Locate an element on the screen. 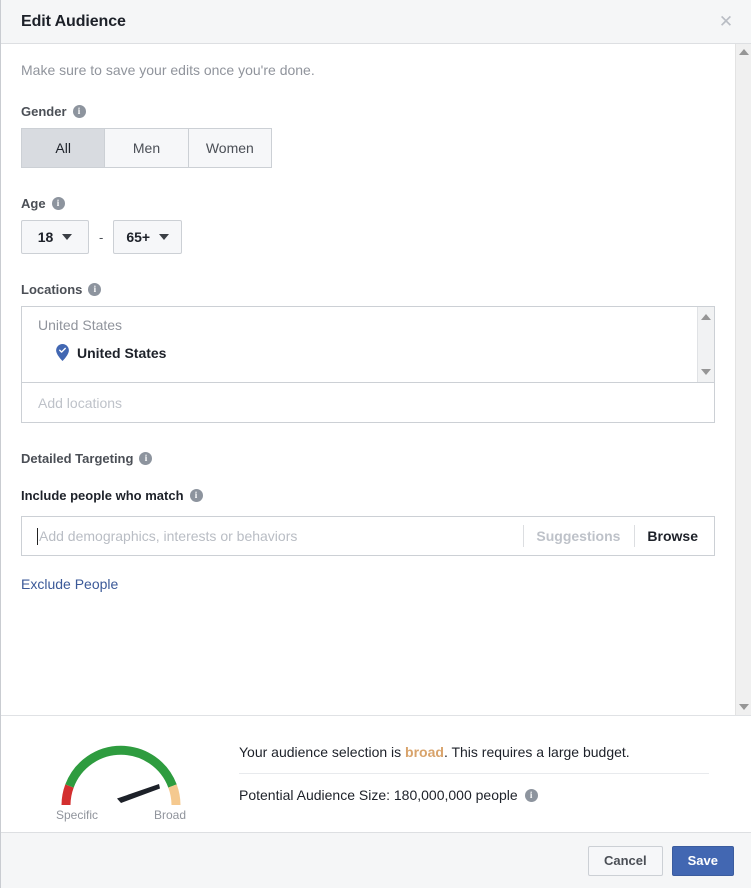 The width and height of the screenshot is (751, 888). locations-label-text: Locations is located at coordinates (52, 289).